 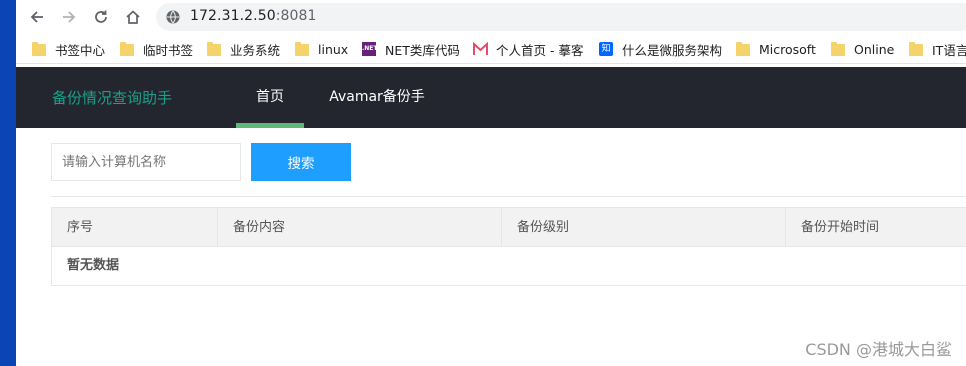 I want to click on table-header-row: 序号 备份内容 备份级别 备份开始时间, so click(x=509, y=227).